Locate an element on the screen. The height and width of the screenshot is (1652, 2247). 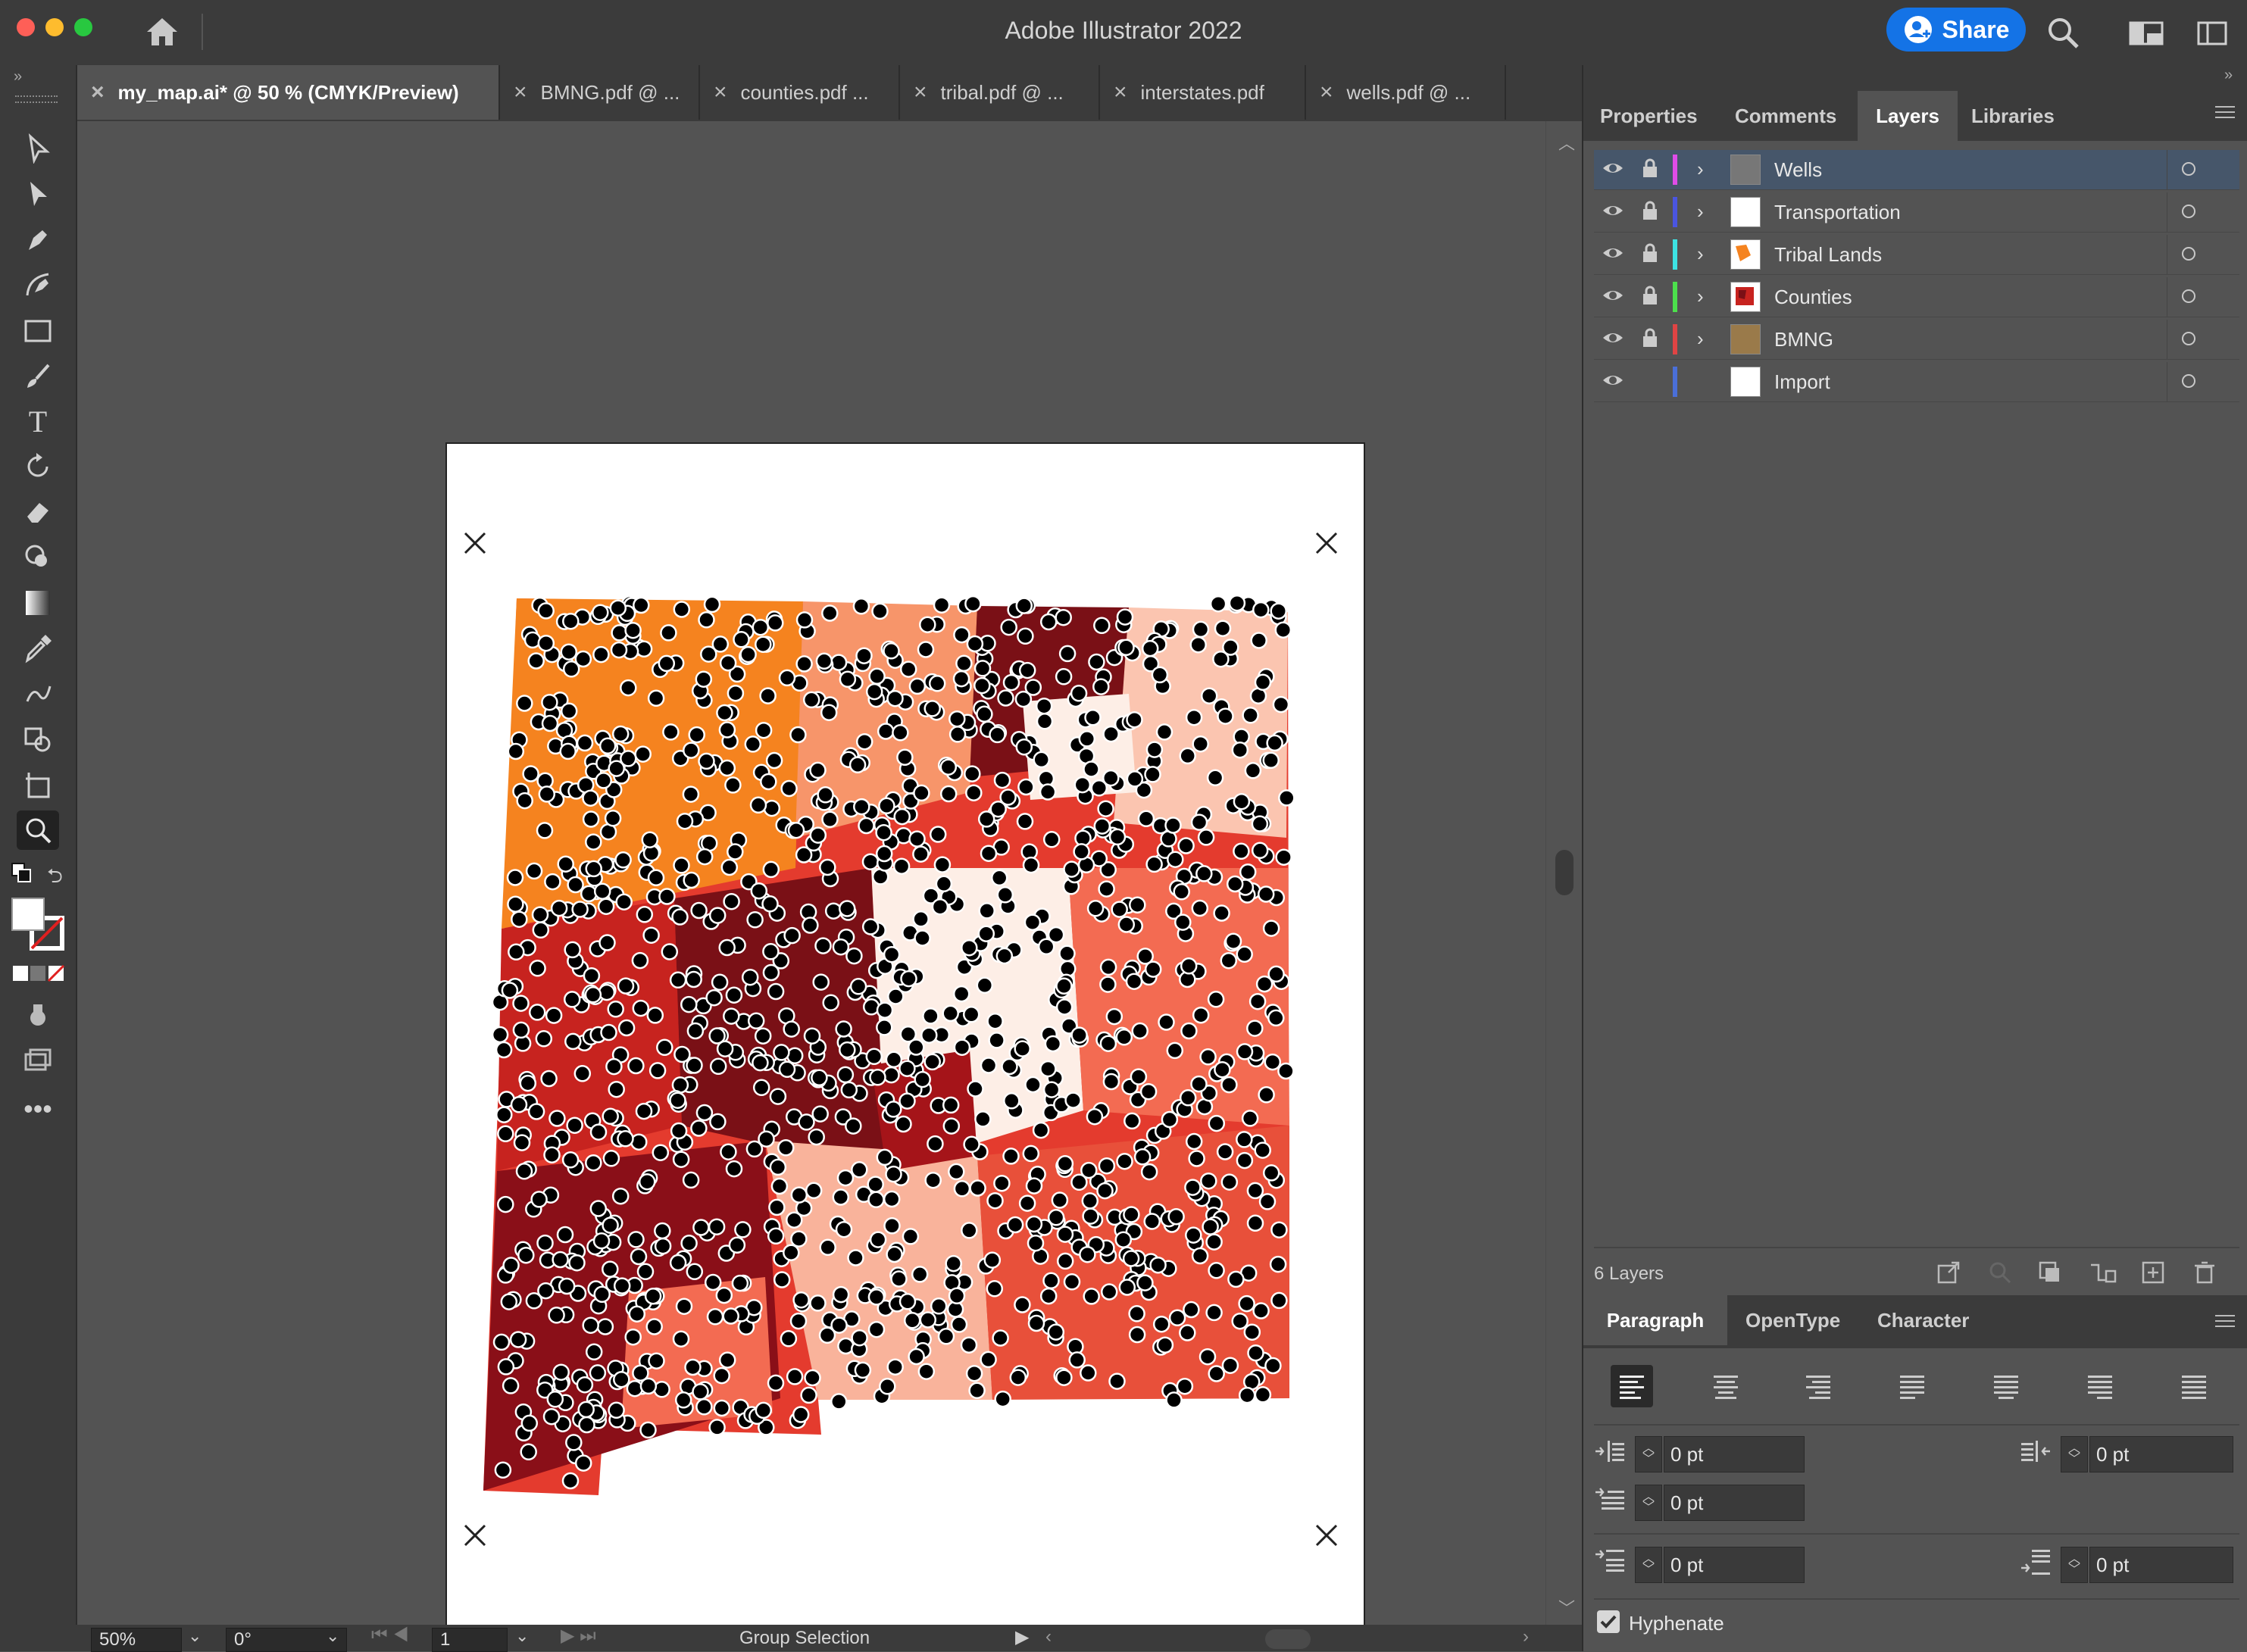
space-after-stepper: ︿ ﹀ is located at coordinates (2074, 1565).